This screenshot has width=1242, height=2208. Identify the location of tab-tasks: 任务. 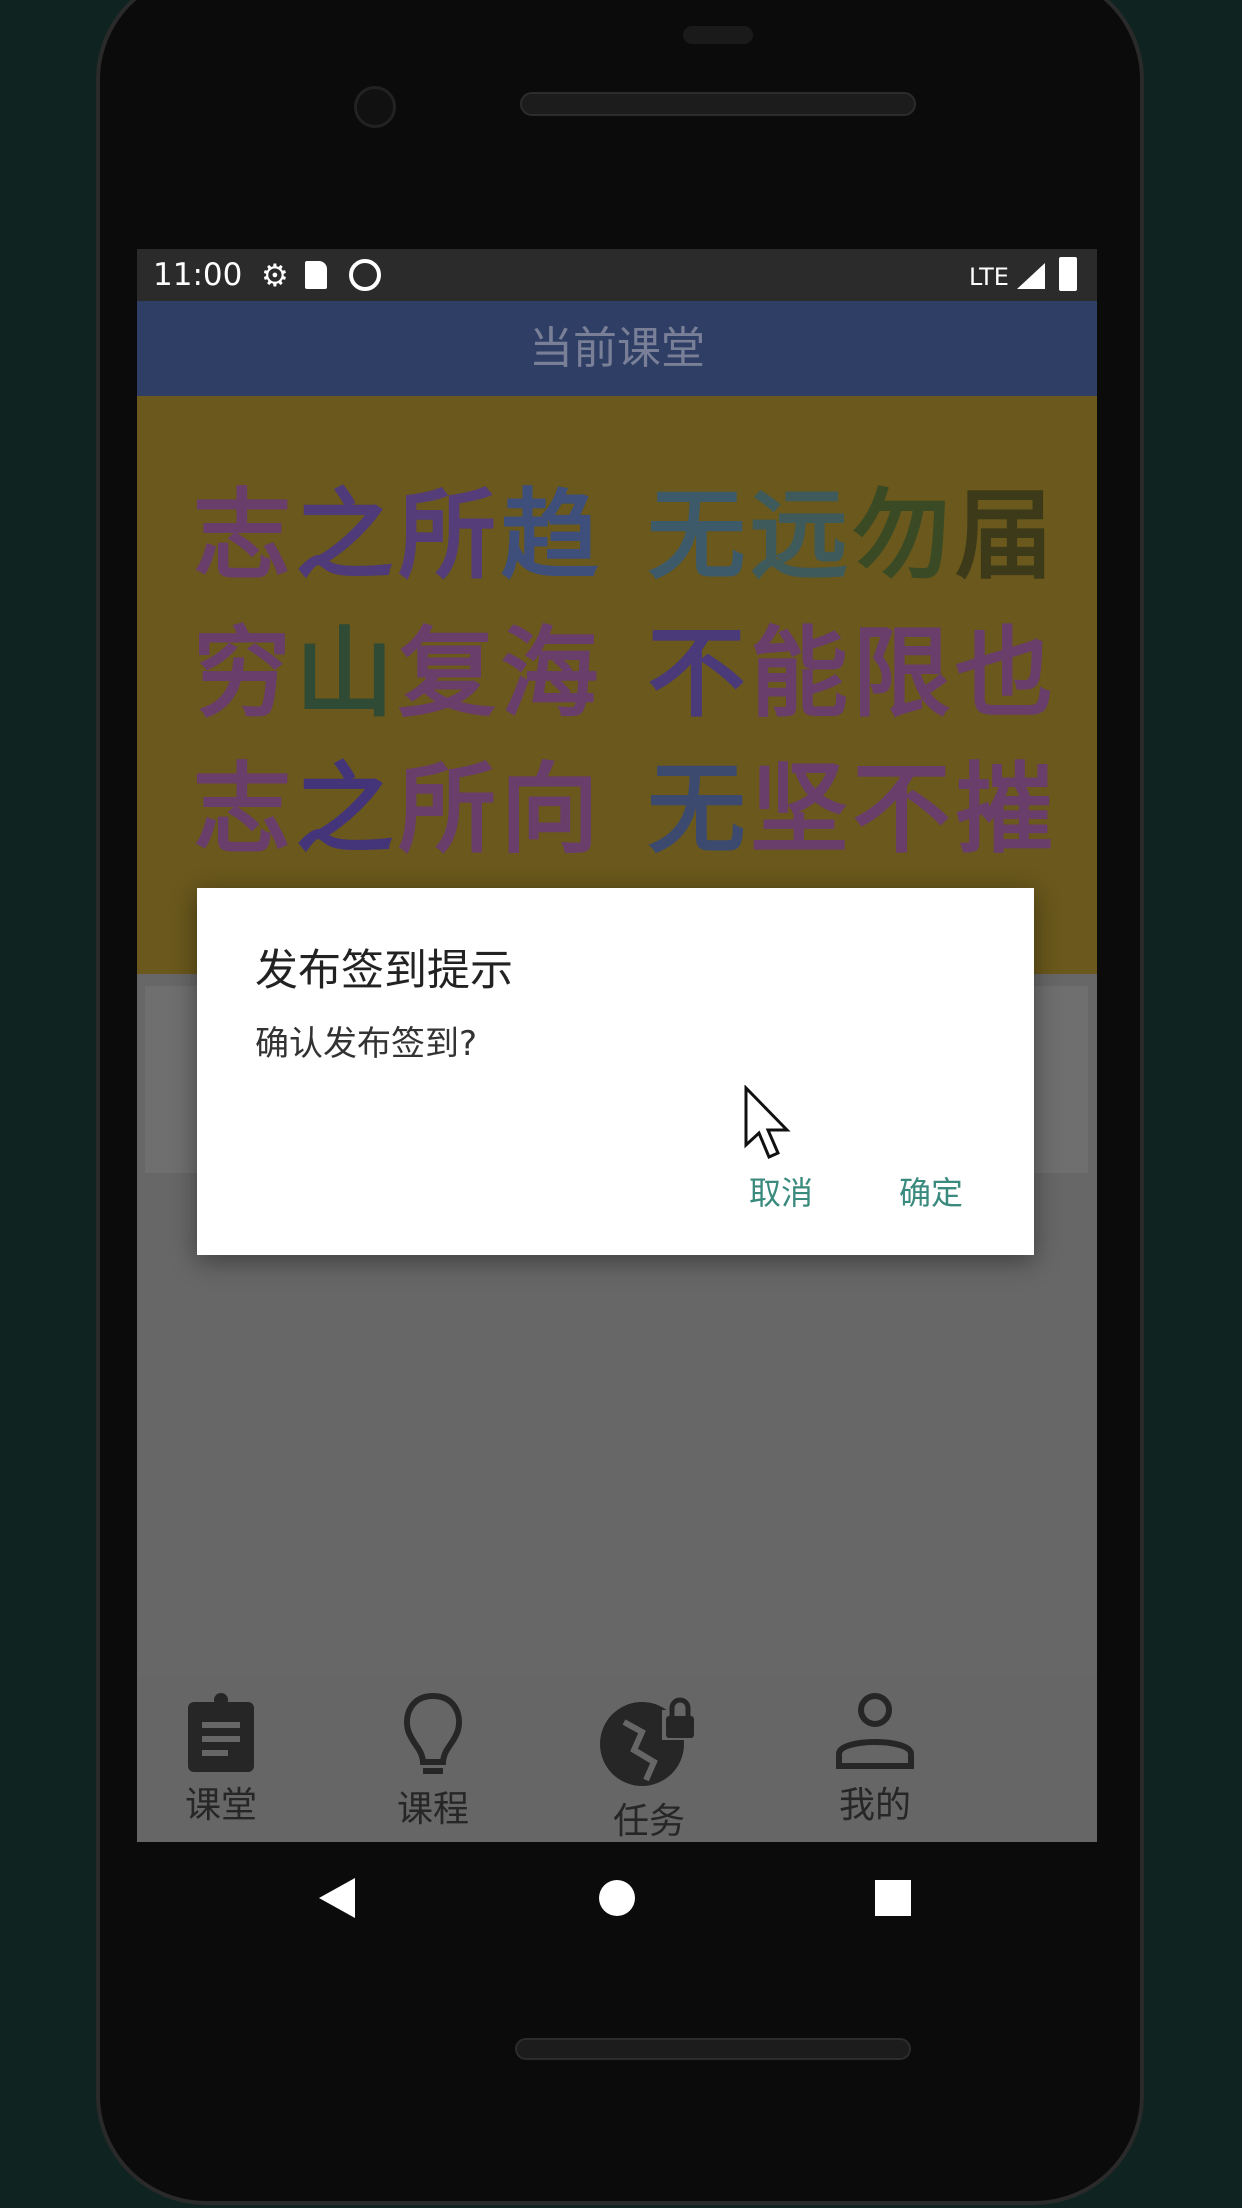
(649, 1759).